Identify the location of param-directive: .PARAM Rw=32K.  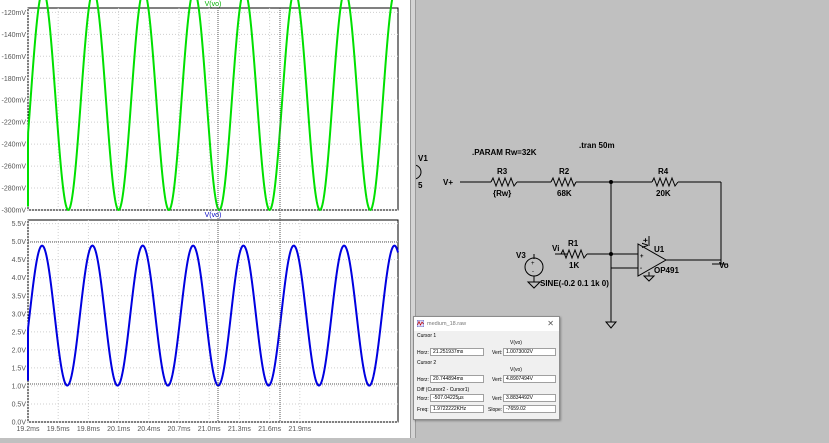
(504, 152).